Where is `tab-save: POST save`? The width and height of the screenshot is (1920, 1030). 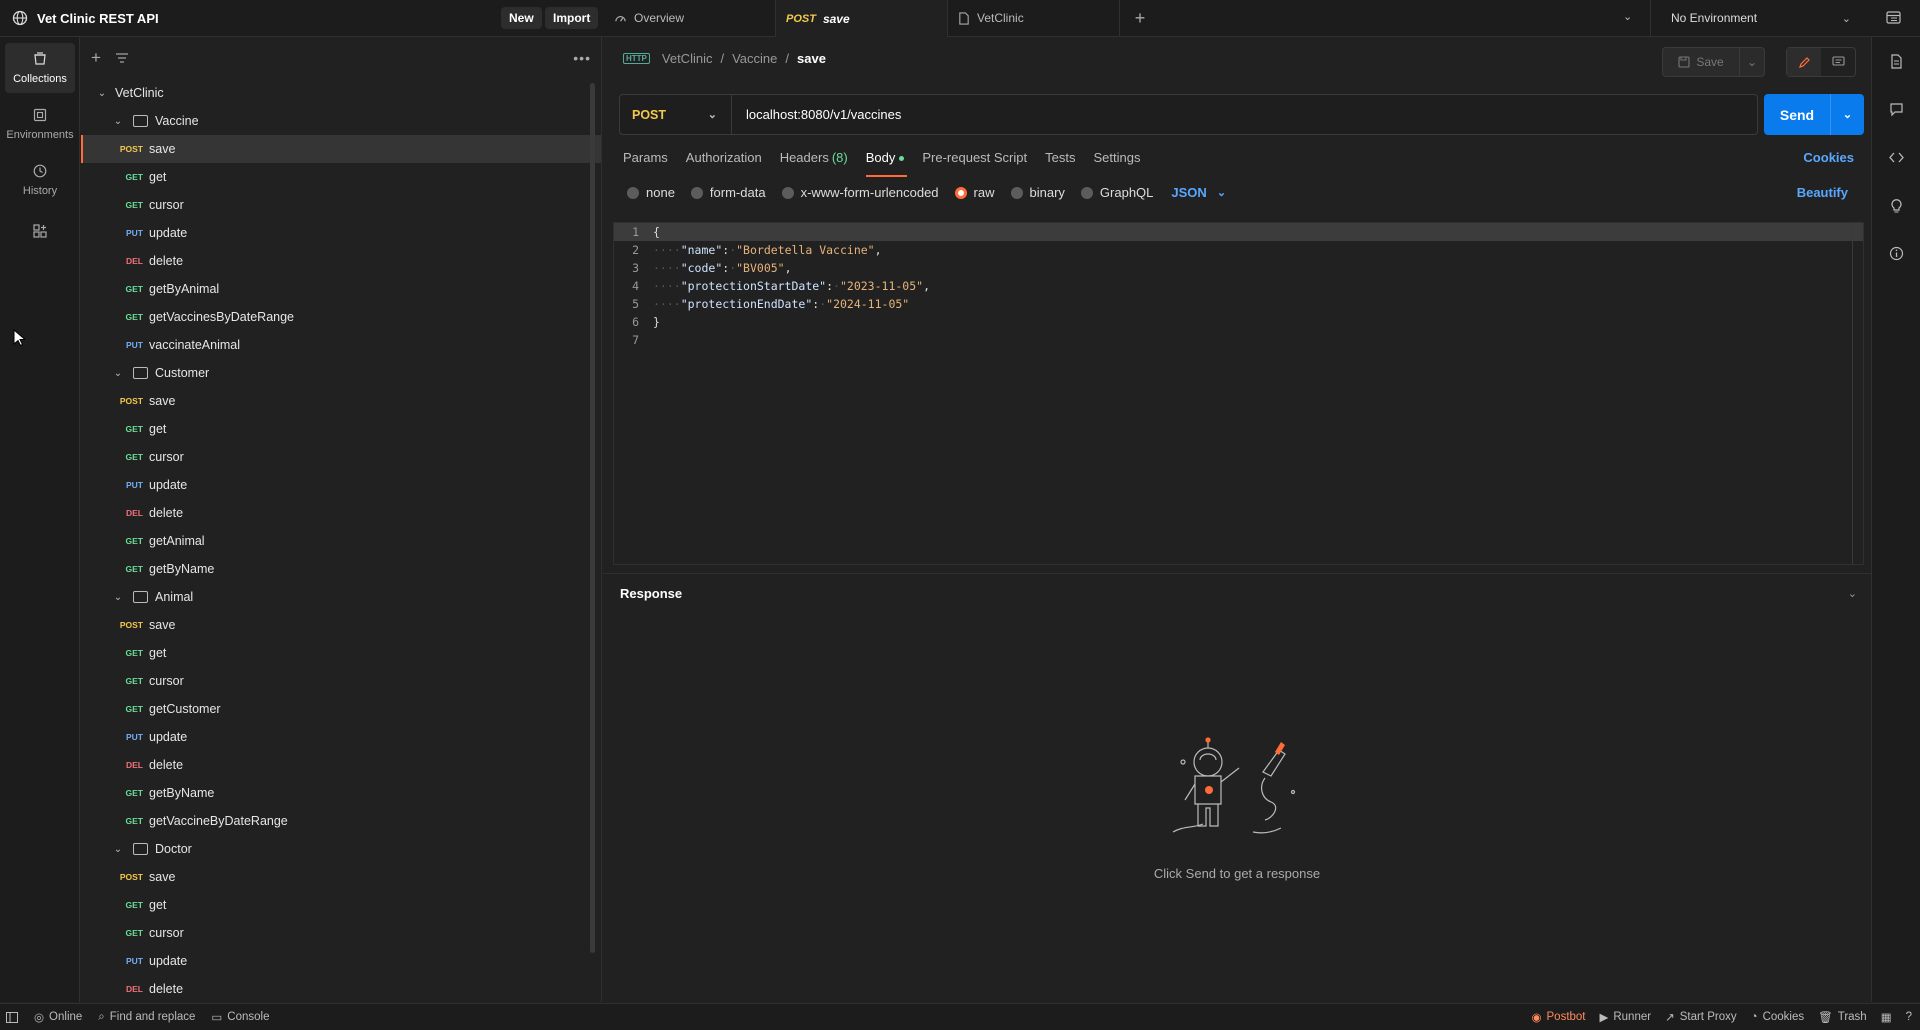
tab-save: POST save is located at coordinates (862, 18).